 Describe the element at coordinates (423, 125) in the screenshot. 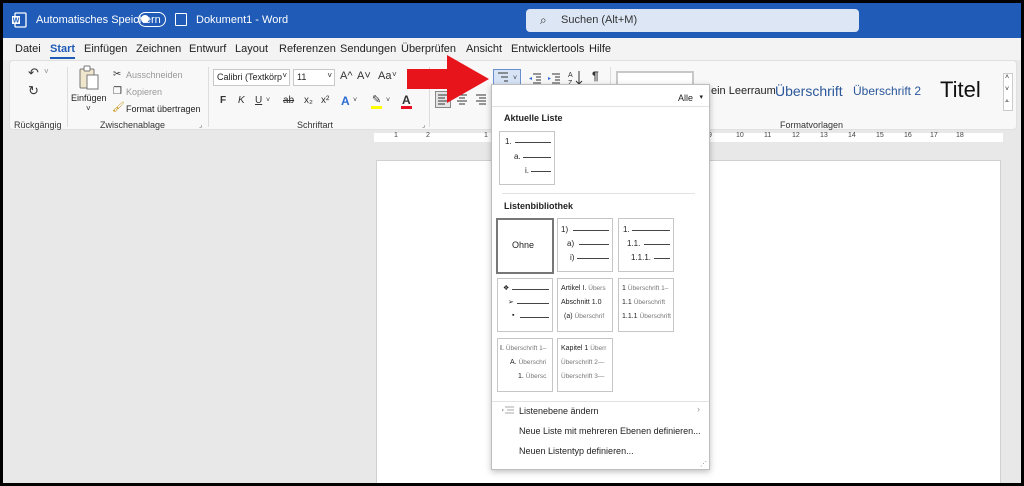

I see `font-launcher-icon: ⌟` at that location.